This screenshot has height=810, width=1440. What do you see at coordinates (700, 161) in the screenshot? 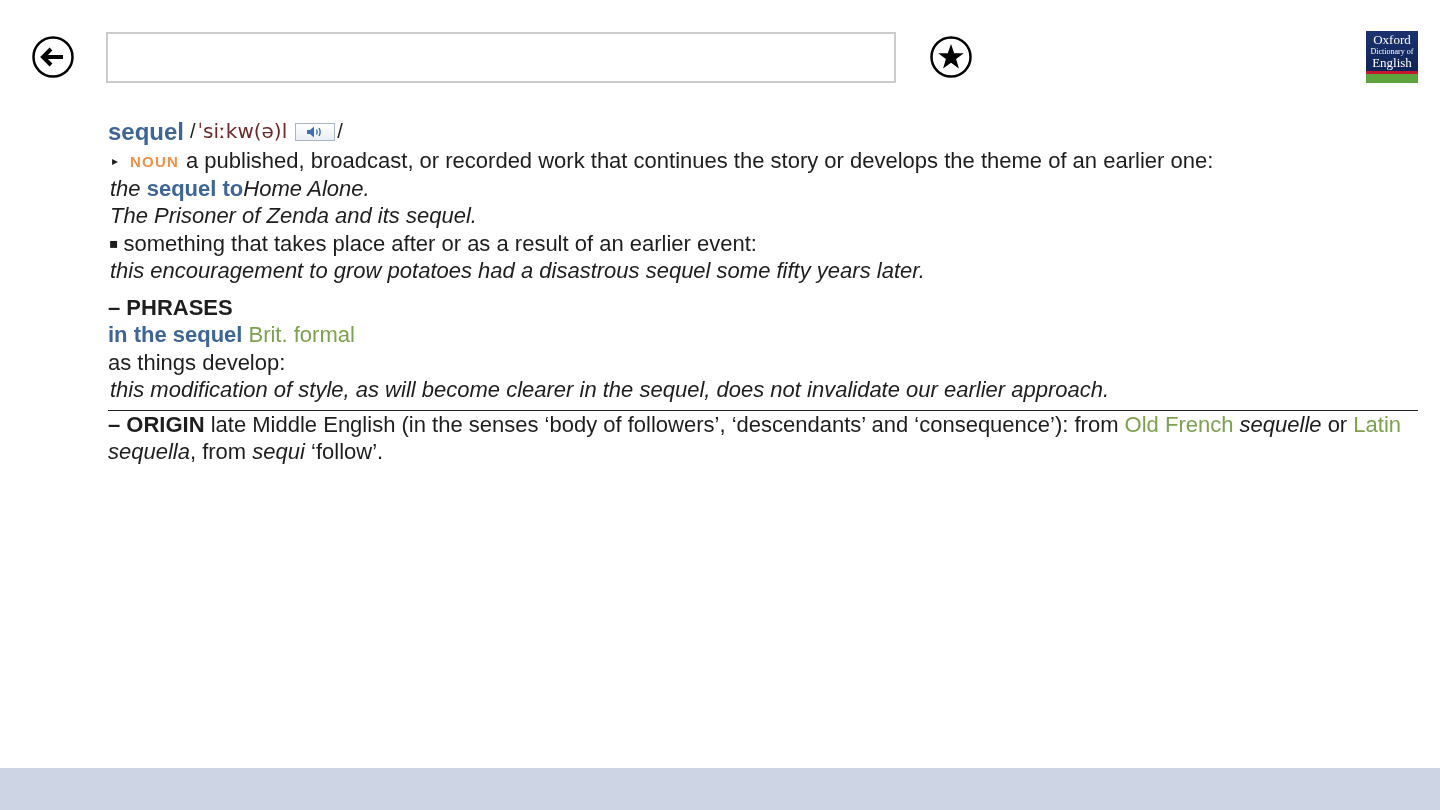
I see `definition-text: a published, broadcast, or recorded work that continues the story or develops the theme of an earlier one:` at bounding box center [700, 161].